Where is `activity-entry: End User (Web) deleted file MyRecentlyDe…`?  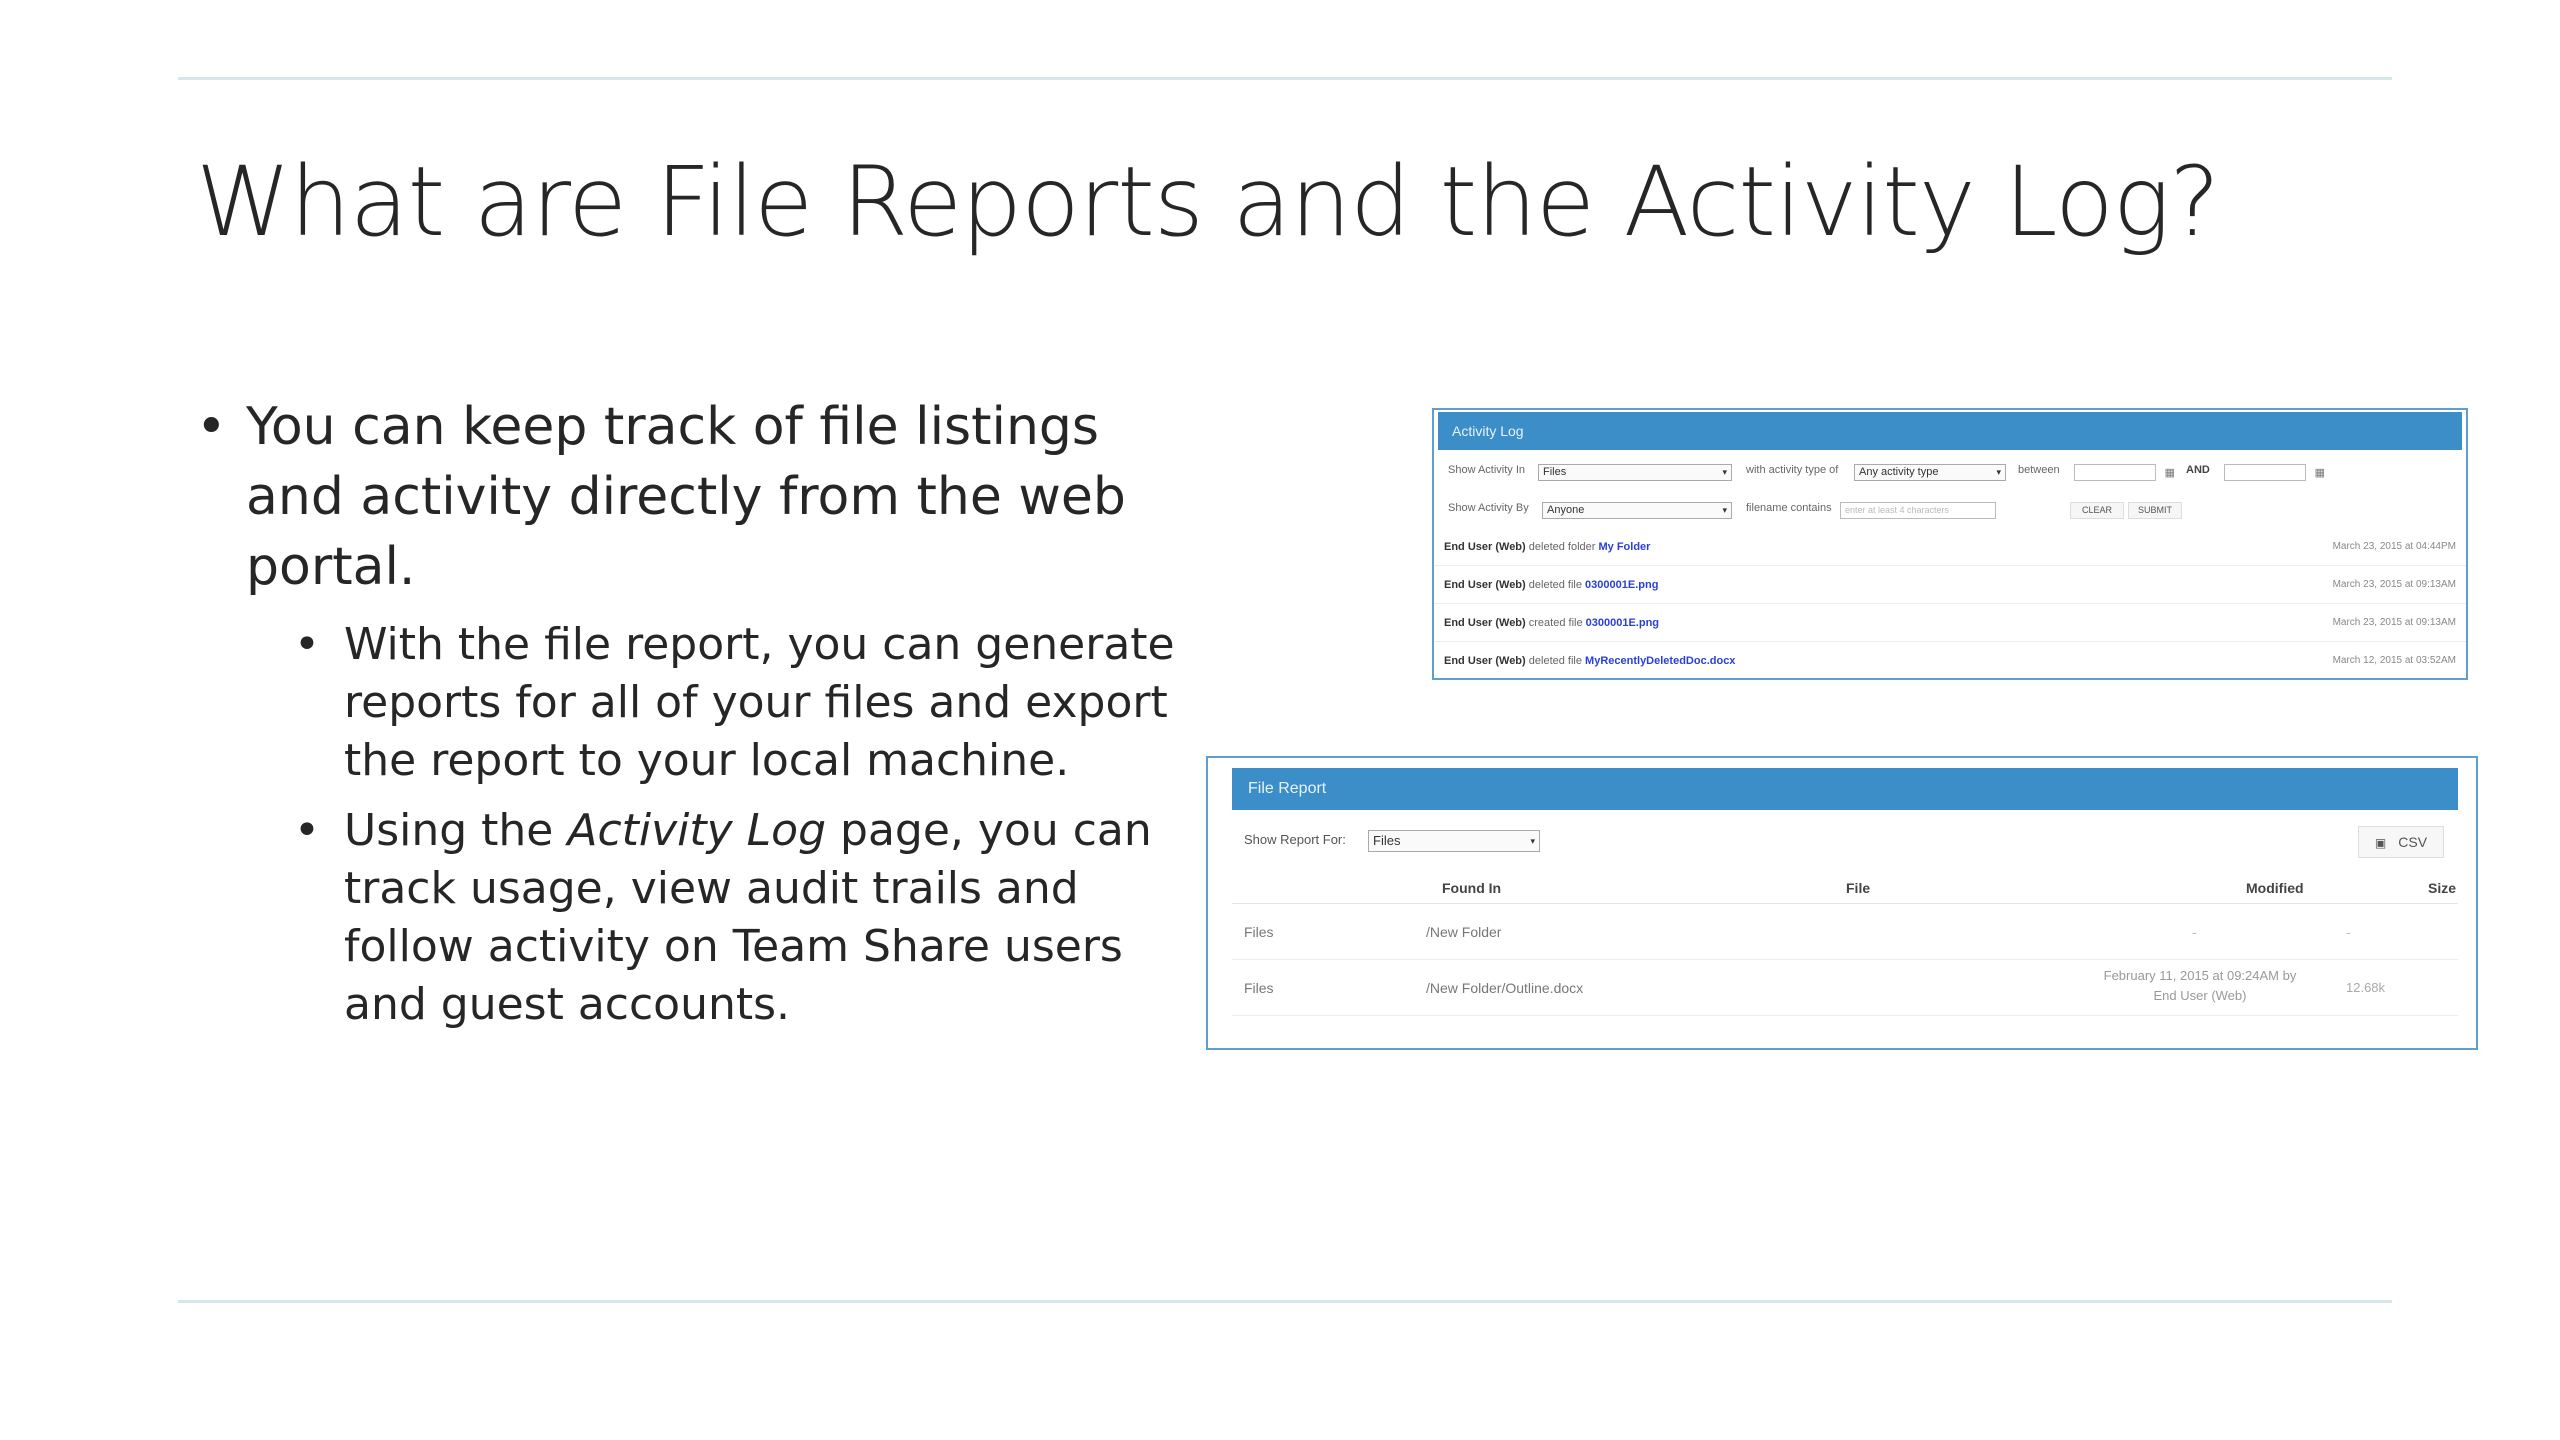
activity-entry: End User (Web) deleted file MyRecentlyDe… is located at coordinates (1950, 660).